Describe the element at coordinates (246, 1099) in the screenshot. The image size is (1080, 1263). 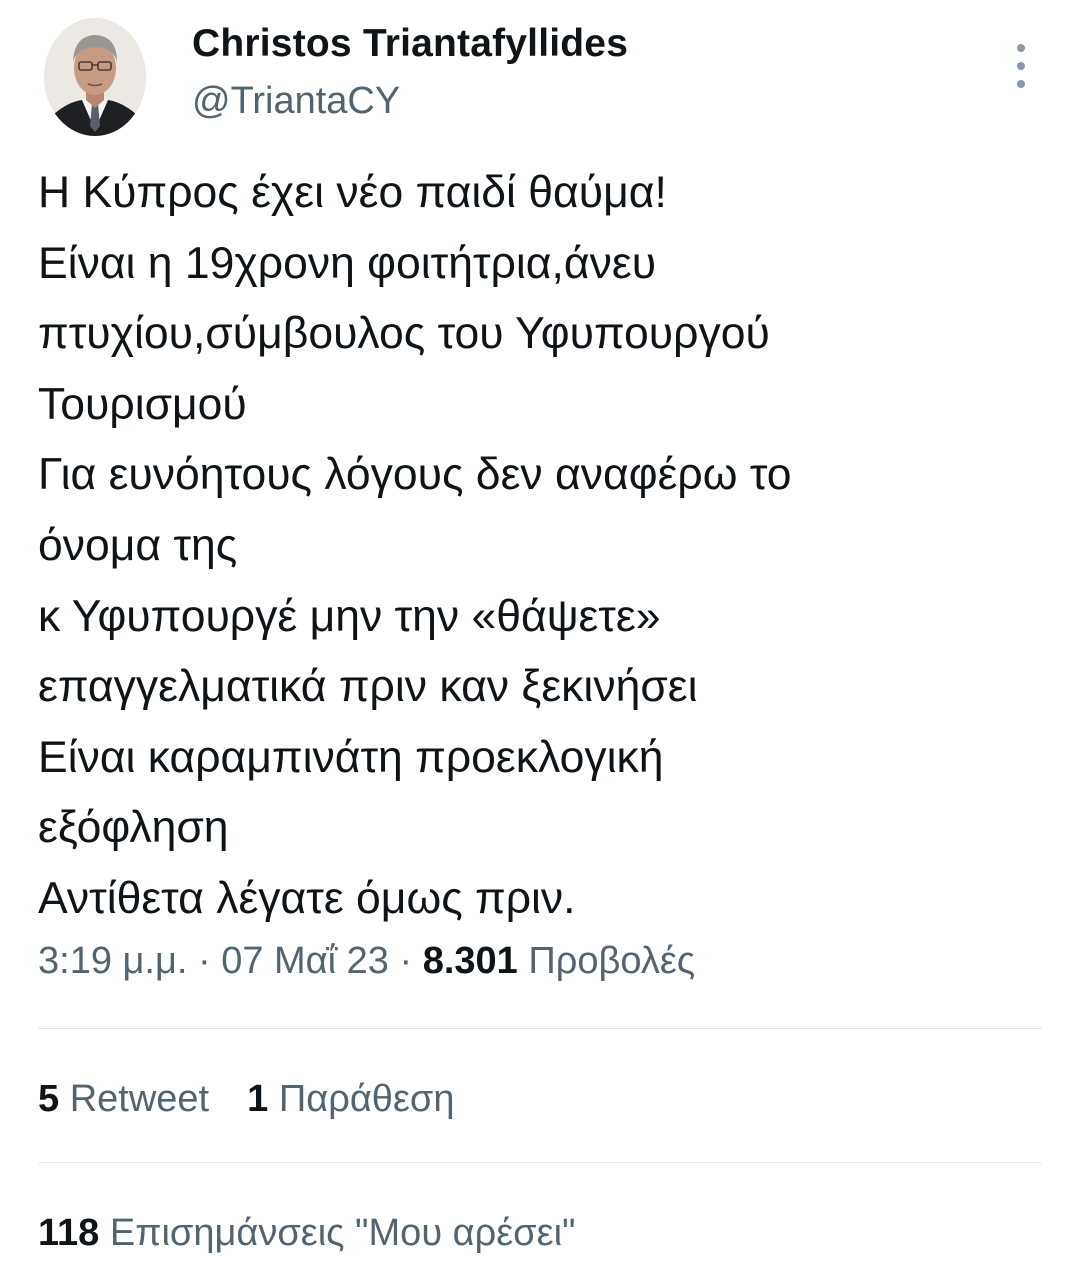
I see `engagement-stats-row: 5 Retweet 1 Παράθεση` at that location.